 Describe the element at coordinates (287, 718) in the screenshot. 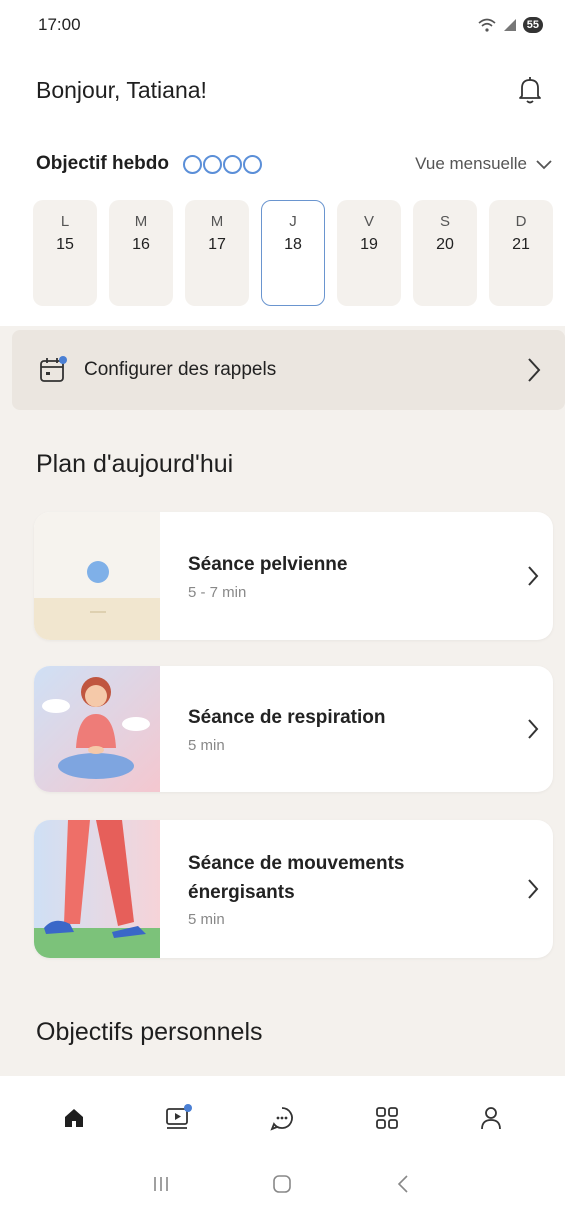

I see `session-title: Séance de respiration` at that location.